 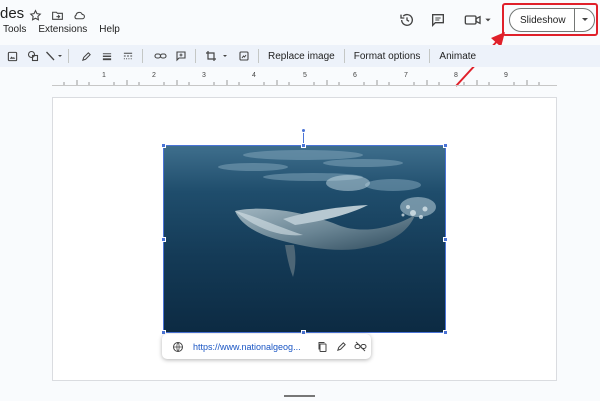 What do you see at coordinates (303, 130) in the screenshot?
I see `rotation-handle` at bounding box center [303, 130].